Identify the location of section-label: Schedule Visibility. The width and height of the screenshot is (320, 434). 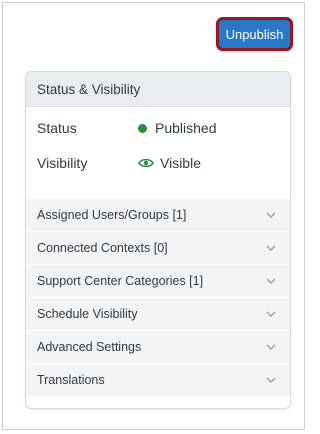
(87, 314).